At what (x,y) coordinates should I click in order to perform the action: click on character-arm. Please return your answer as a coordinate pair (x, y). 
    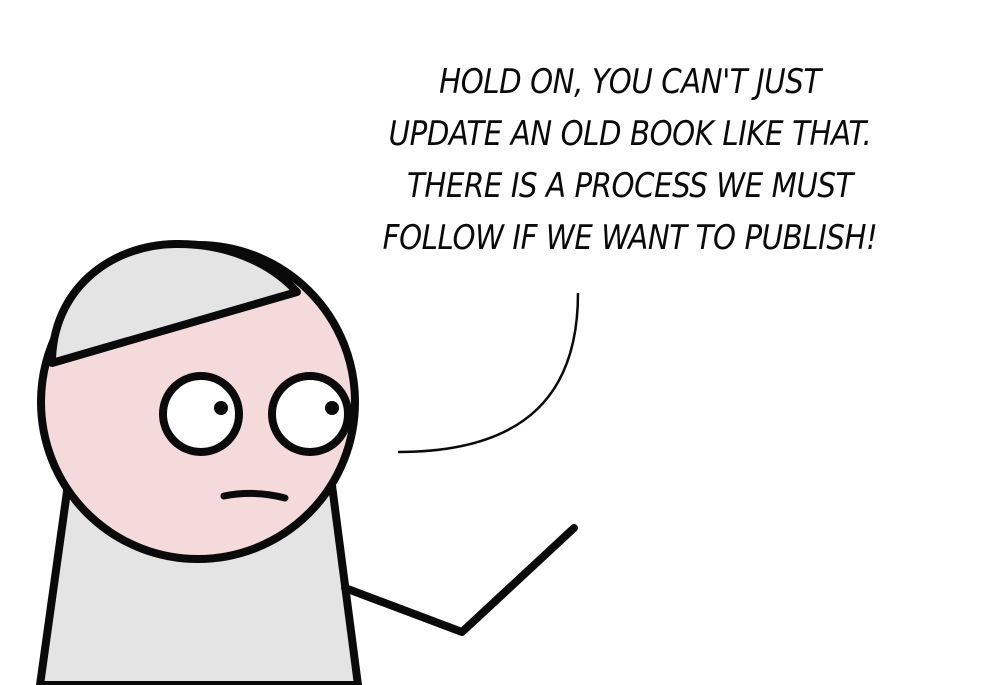
    Looking at the image, I should click on (459, 580).